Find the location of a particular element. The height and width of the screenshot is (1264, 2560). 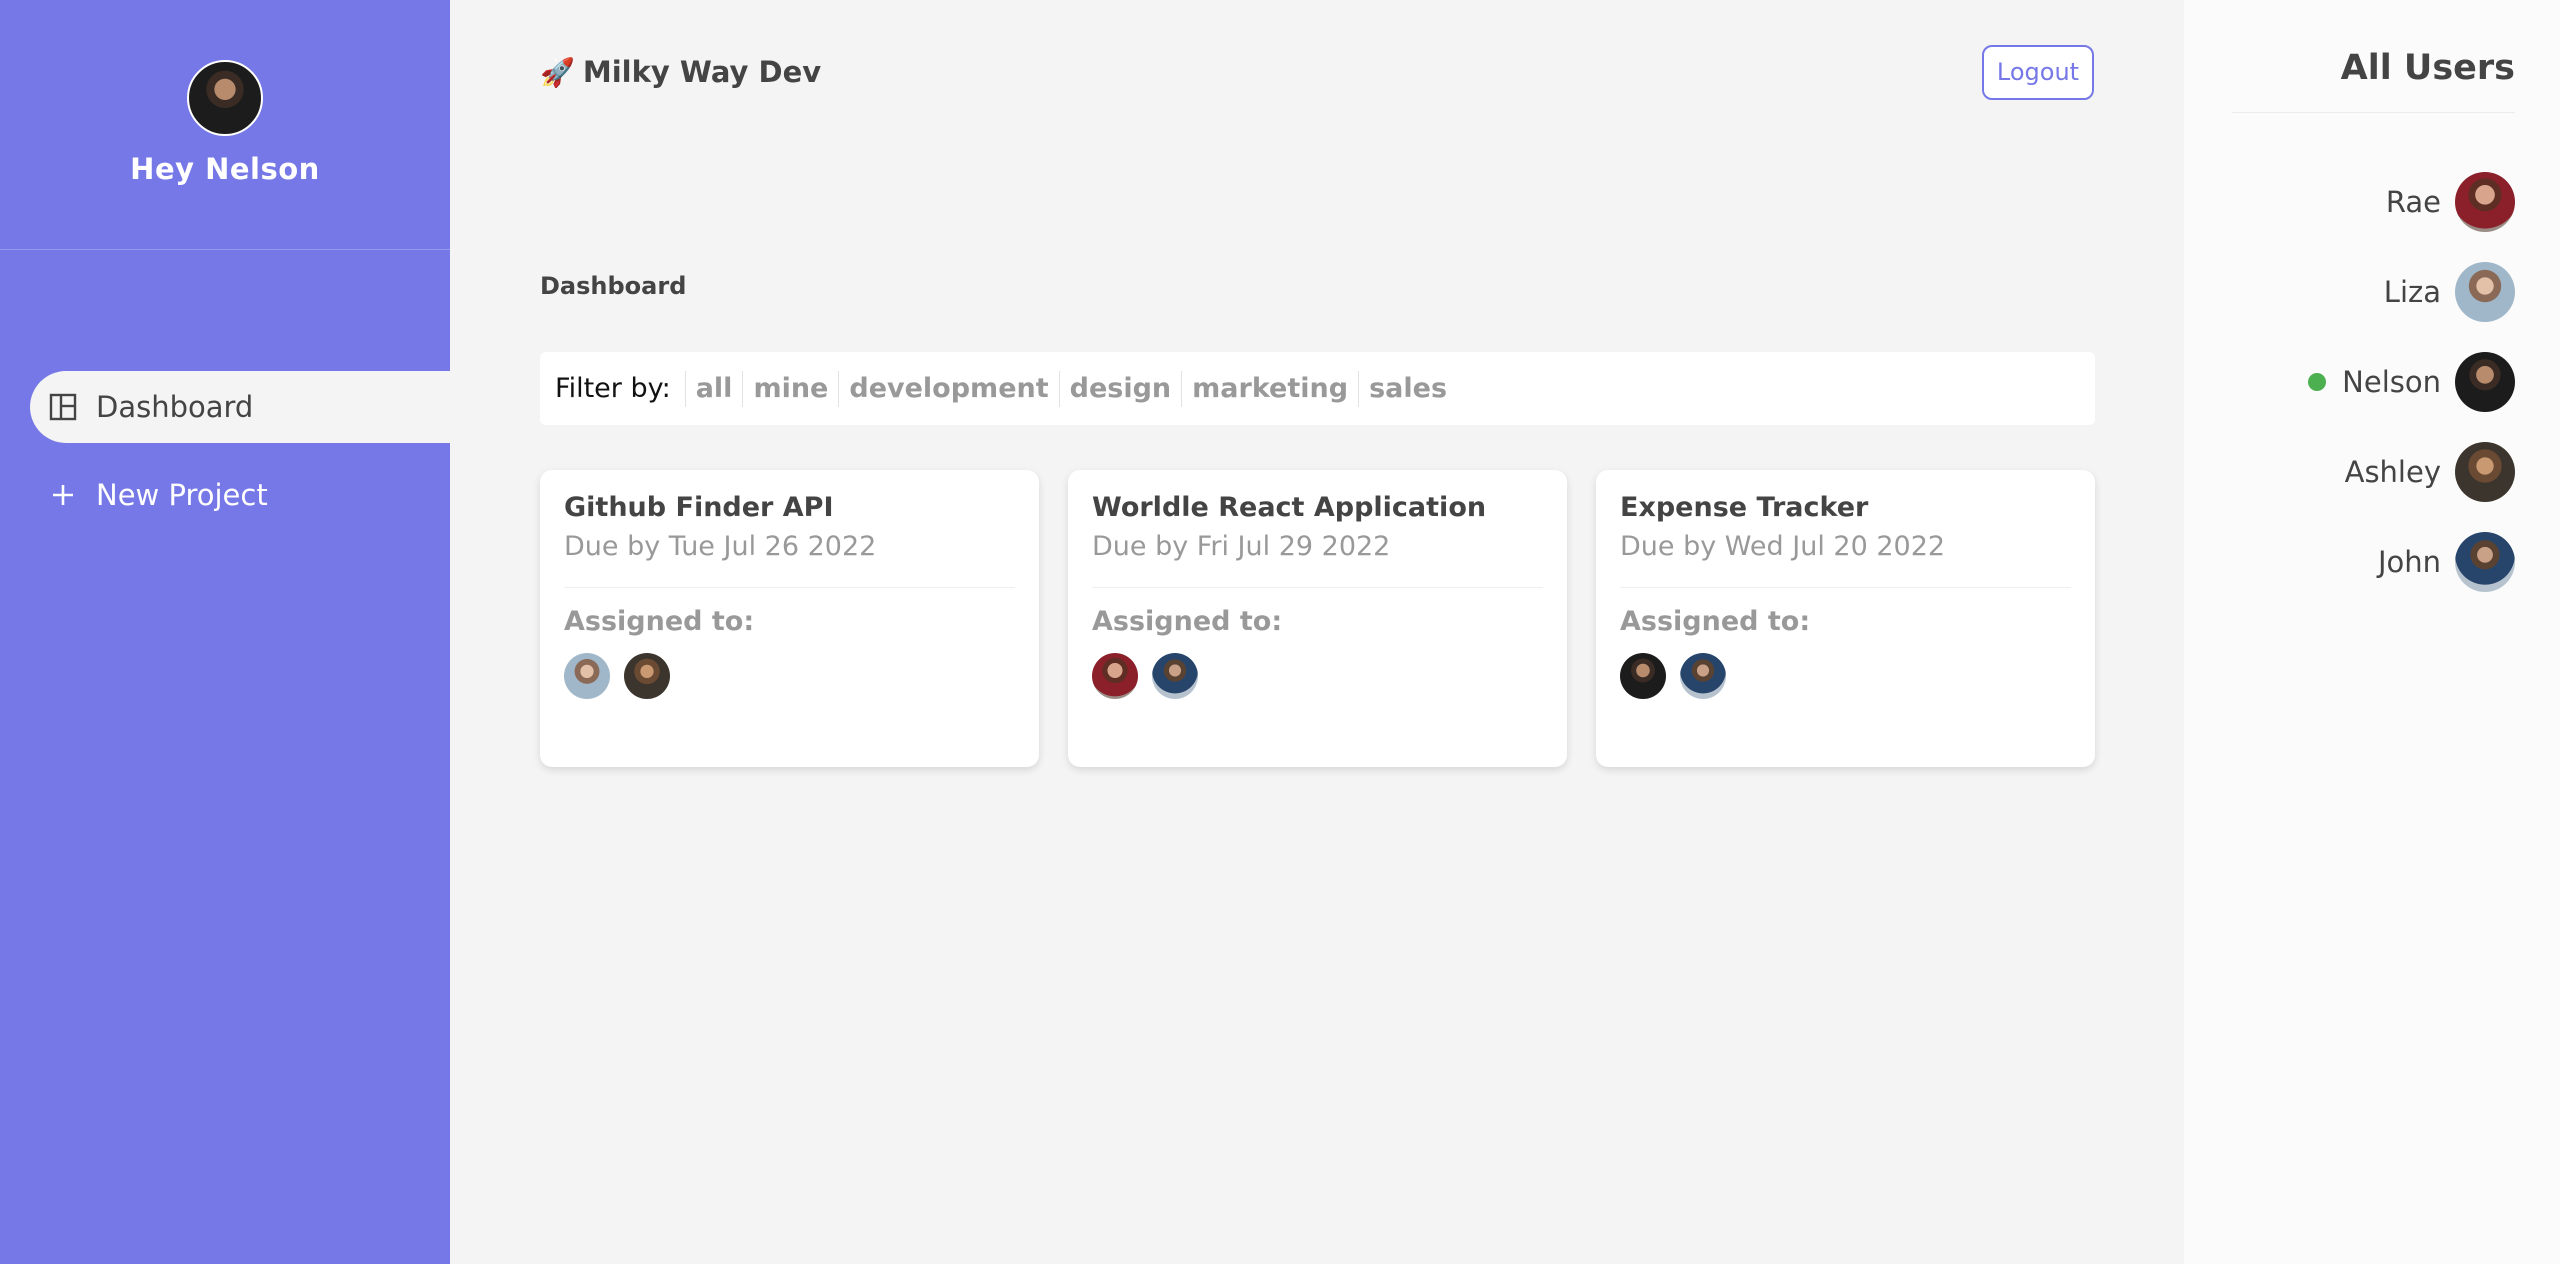

online-status-icon is located at coordinates (2317, 382).